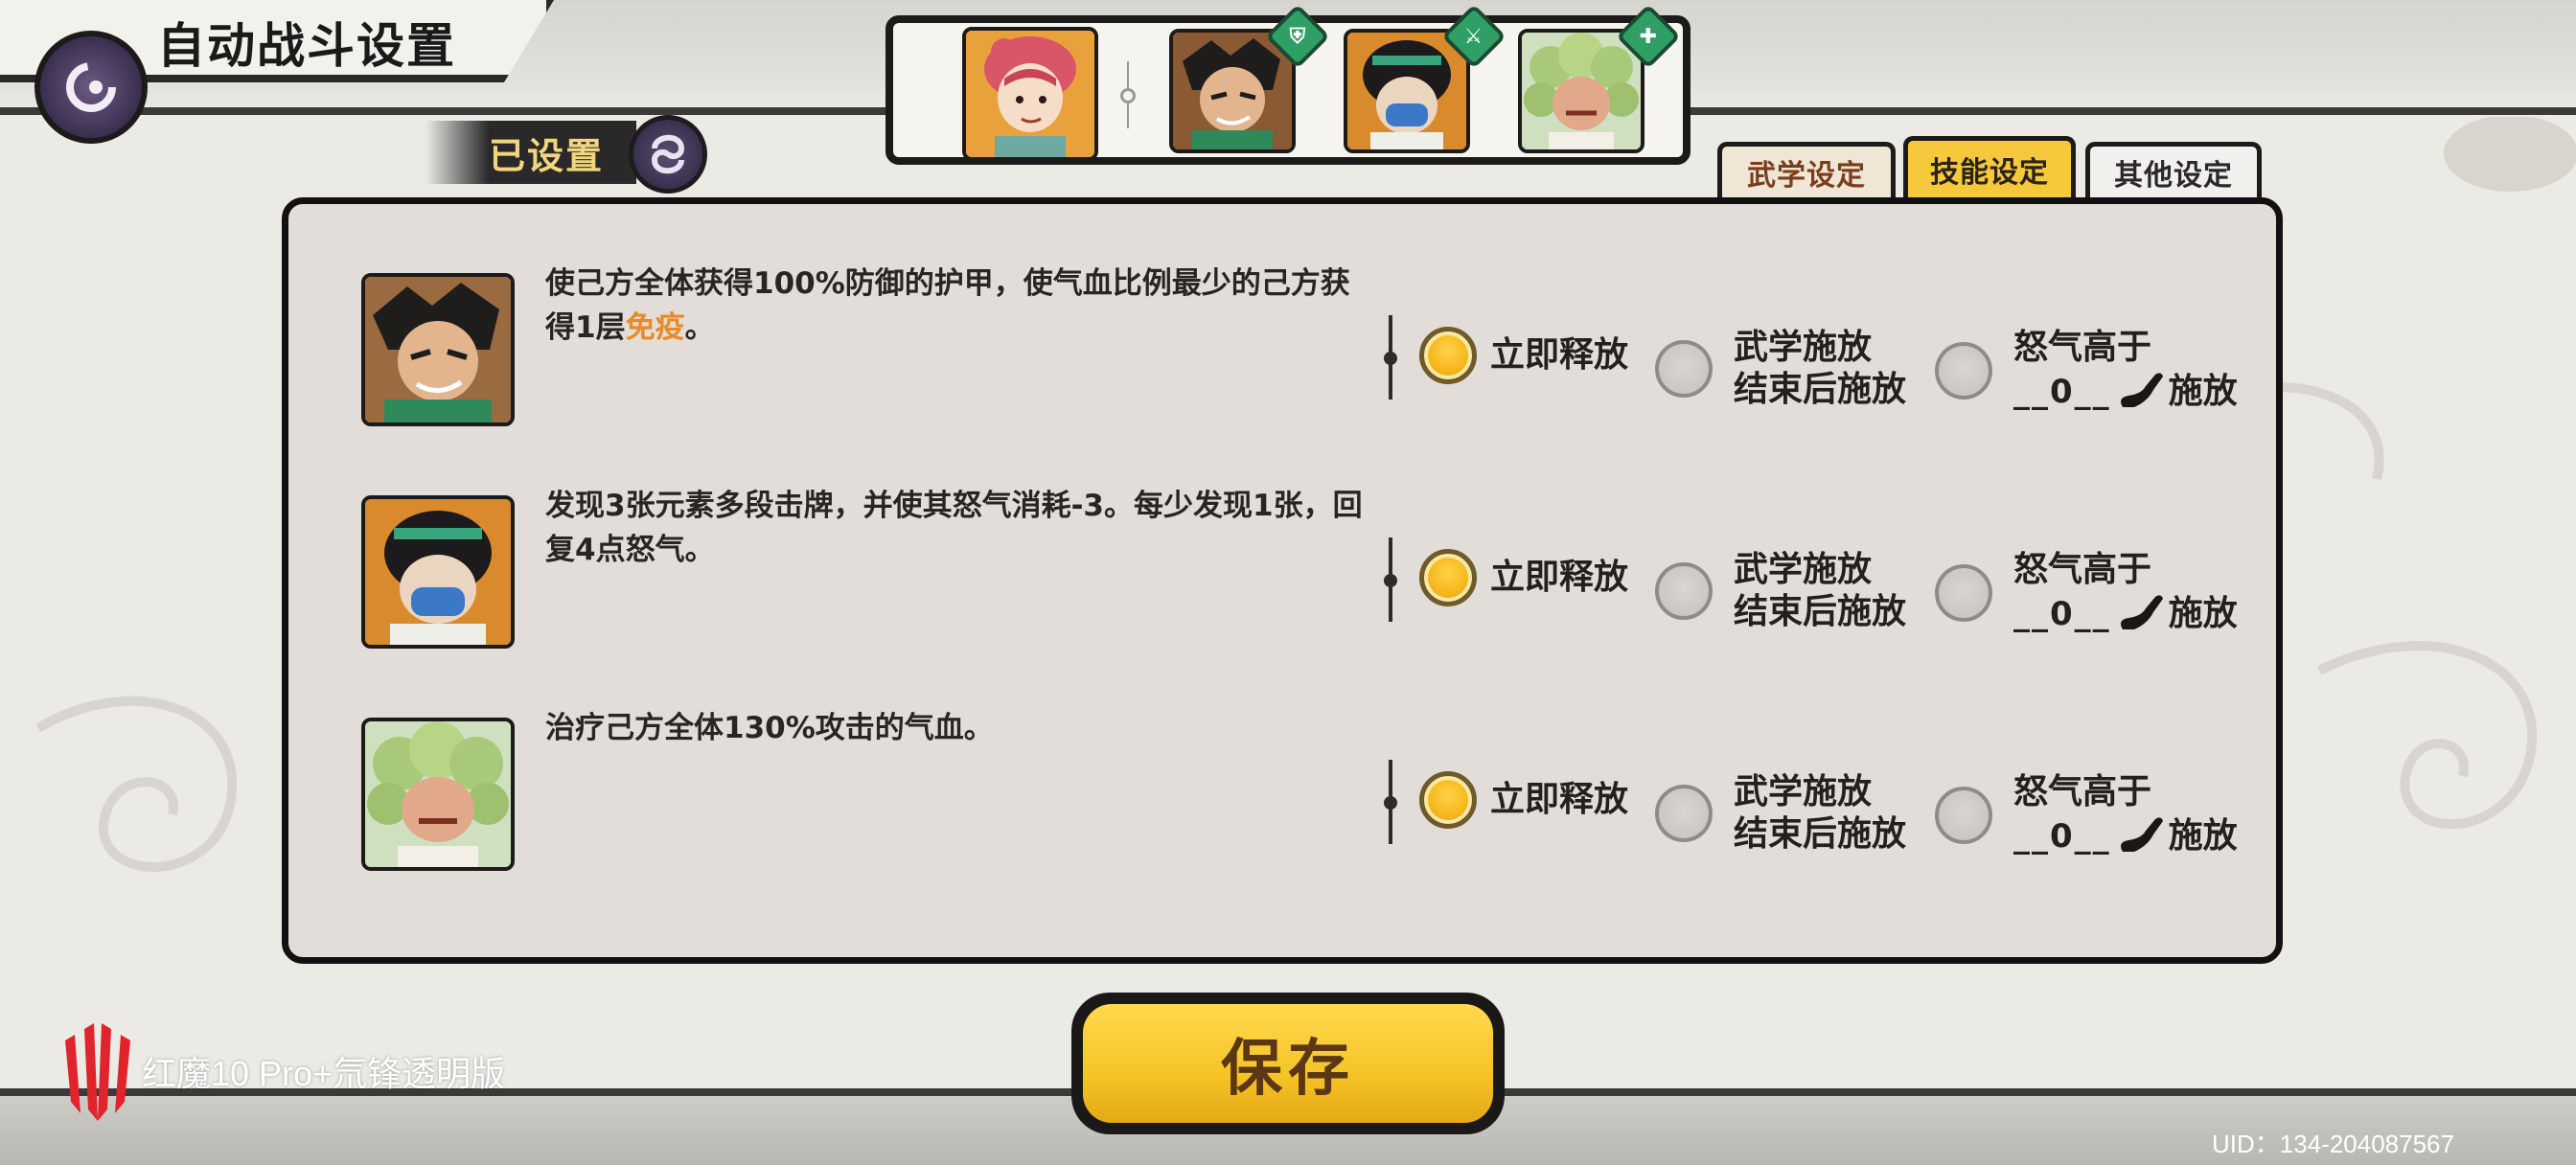 The width and height of the screenshot is (2576, 1165). What do you see at coordinates (769, 728) in the screenshot?
I see `skill-description: 治疗己方全体130%攻击的气血。` at bounding box center [769, 728].